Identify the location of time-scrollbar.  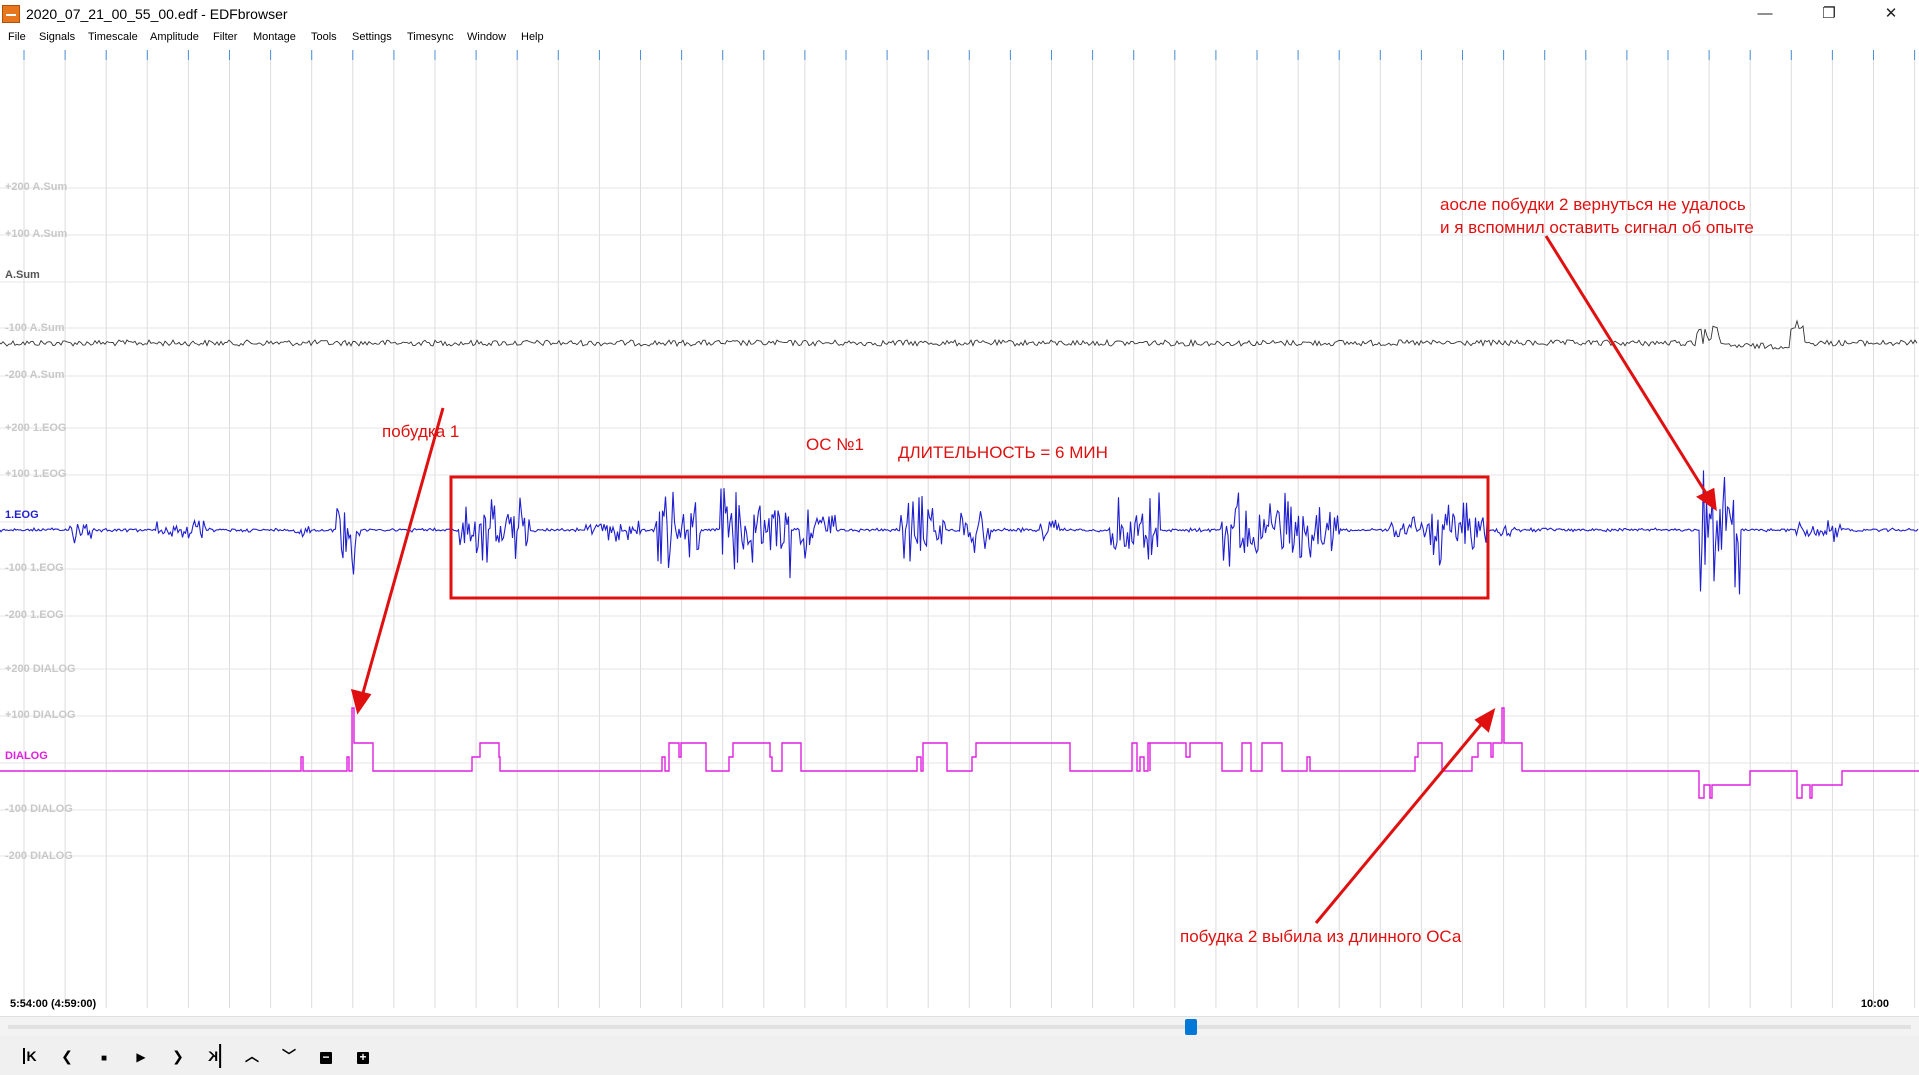
(959, 1026).